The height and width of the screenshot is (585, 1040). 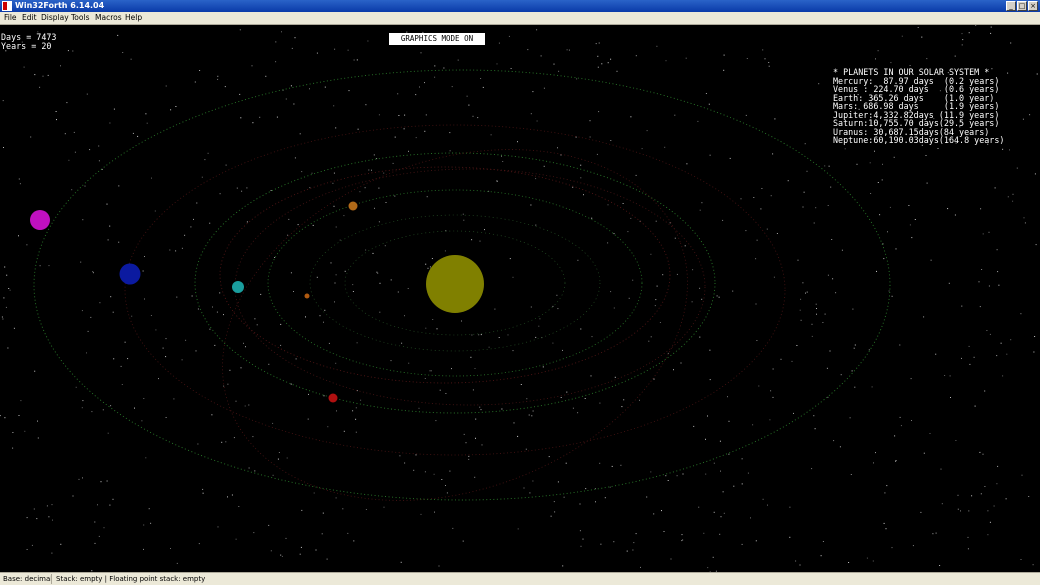 What do you see at coordinates (80, 18) in the screenshot?
I see `menu-tools: Tools` at bounding box center [80, 18].